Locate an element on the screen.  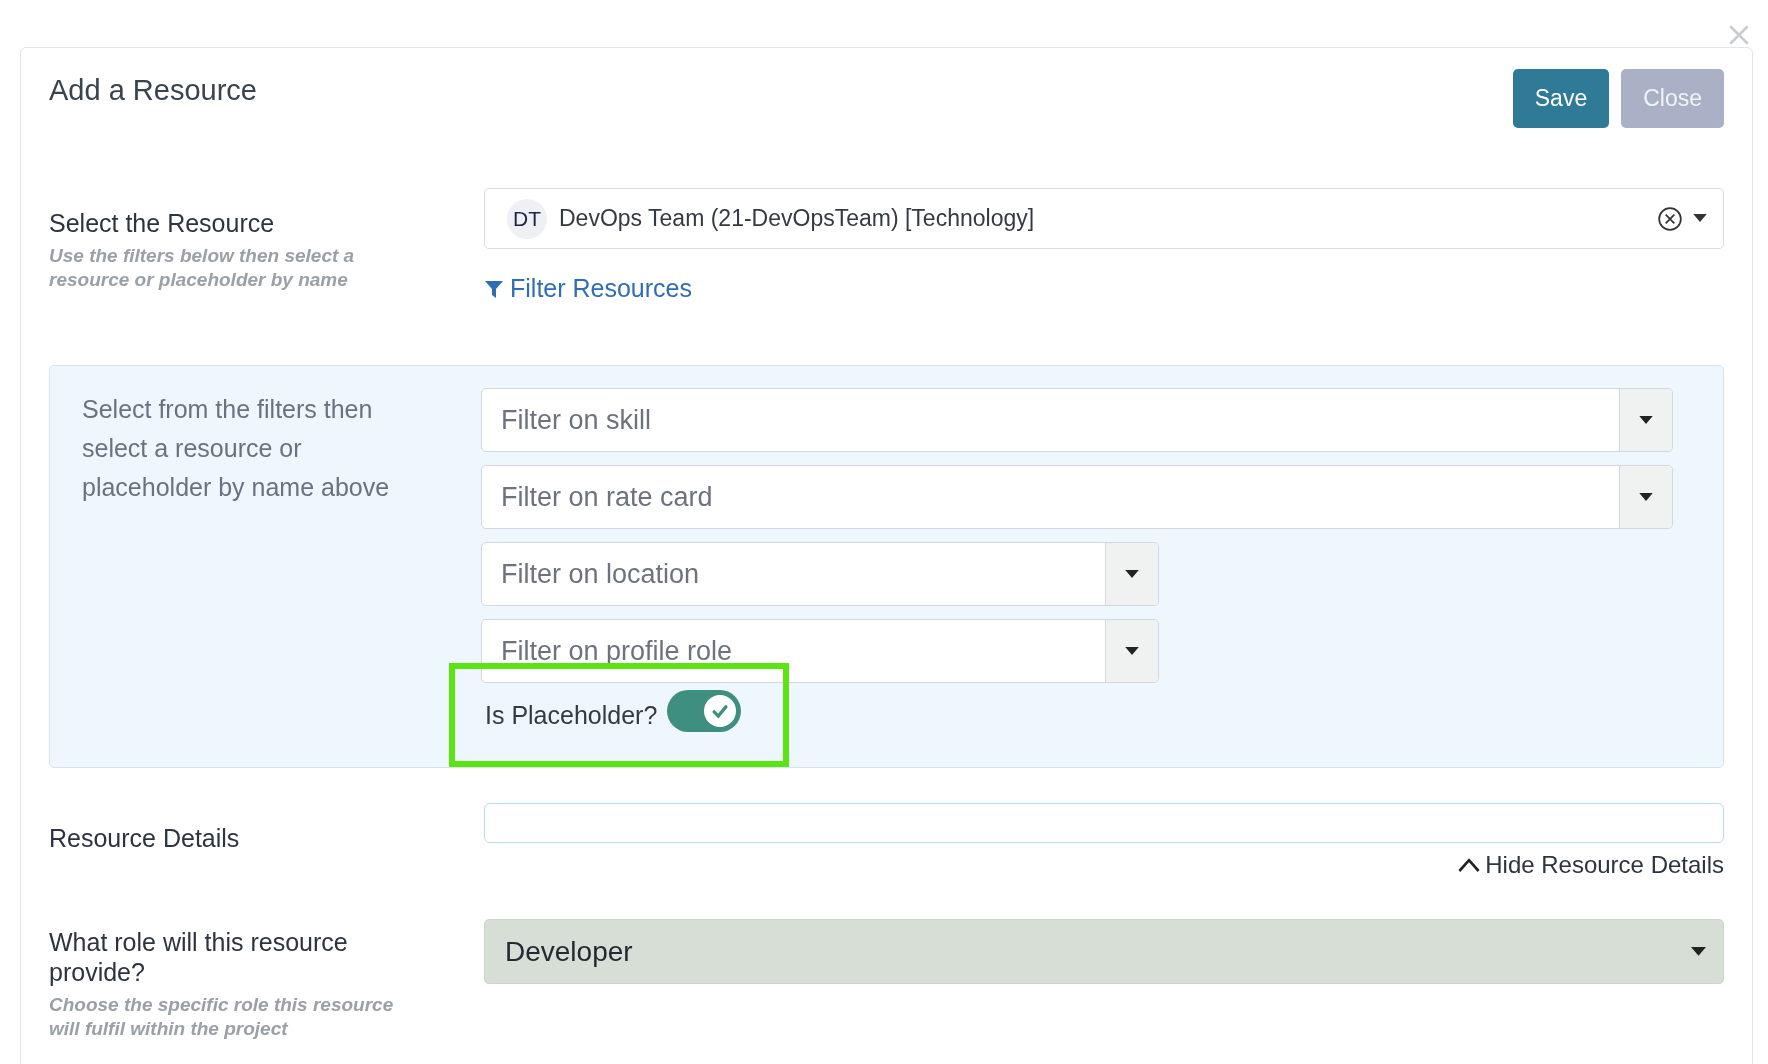
placeholder-toggle is located at coordinates (704, 711).